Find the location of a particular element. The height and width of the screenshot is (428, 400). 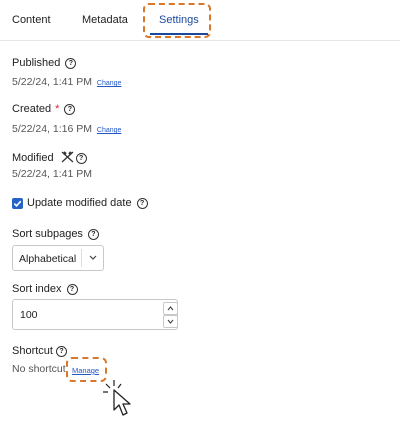

tools-crossed-icon is located at coordinates (67, 158).